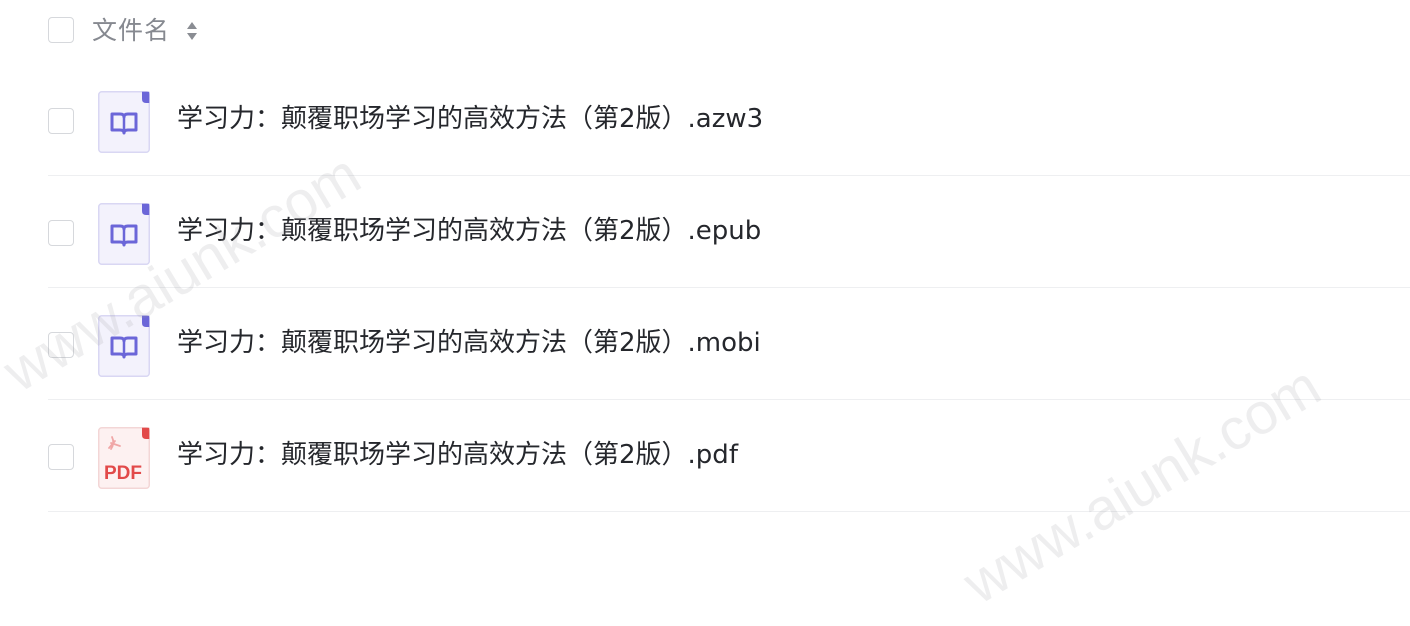 The height and width of the screenshot is (626, 1410). I want to click on file-name: 学习力：颠覆职场学习的高效方法（第2版）.mobi, so click(469, 343).